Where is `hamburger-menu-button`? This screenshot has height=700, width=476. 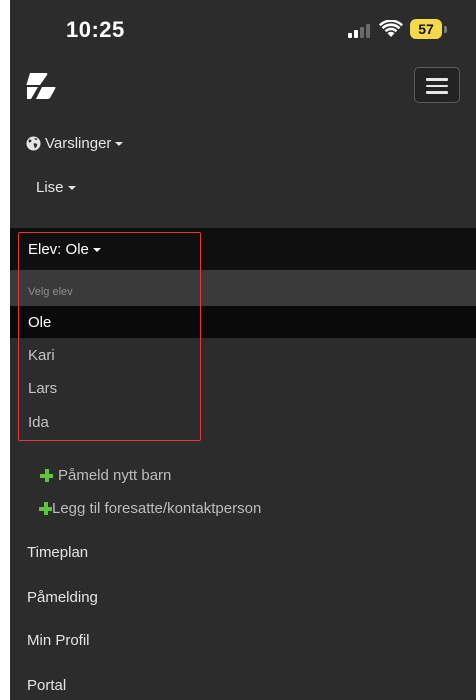
hamburger-menu-button is located at coordinates (437, 85).